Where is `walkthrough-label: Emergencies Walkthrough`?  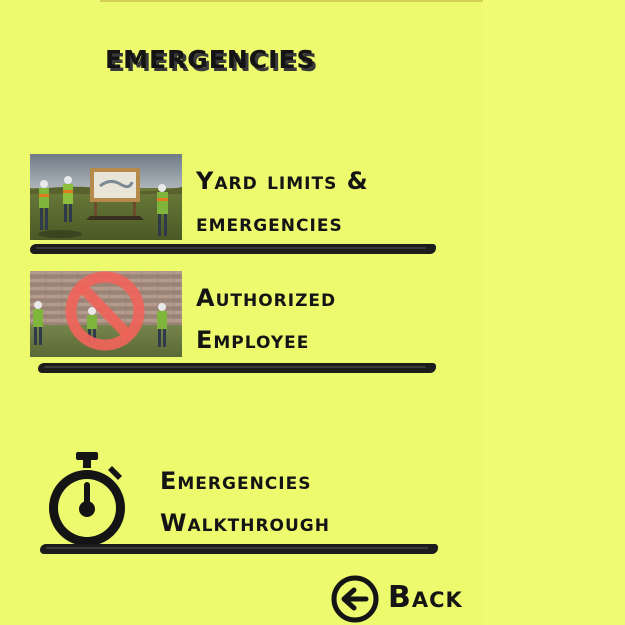
walkthrough-label: Emergencies Walkthrough is located at coordinates (245, 502).